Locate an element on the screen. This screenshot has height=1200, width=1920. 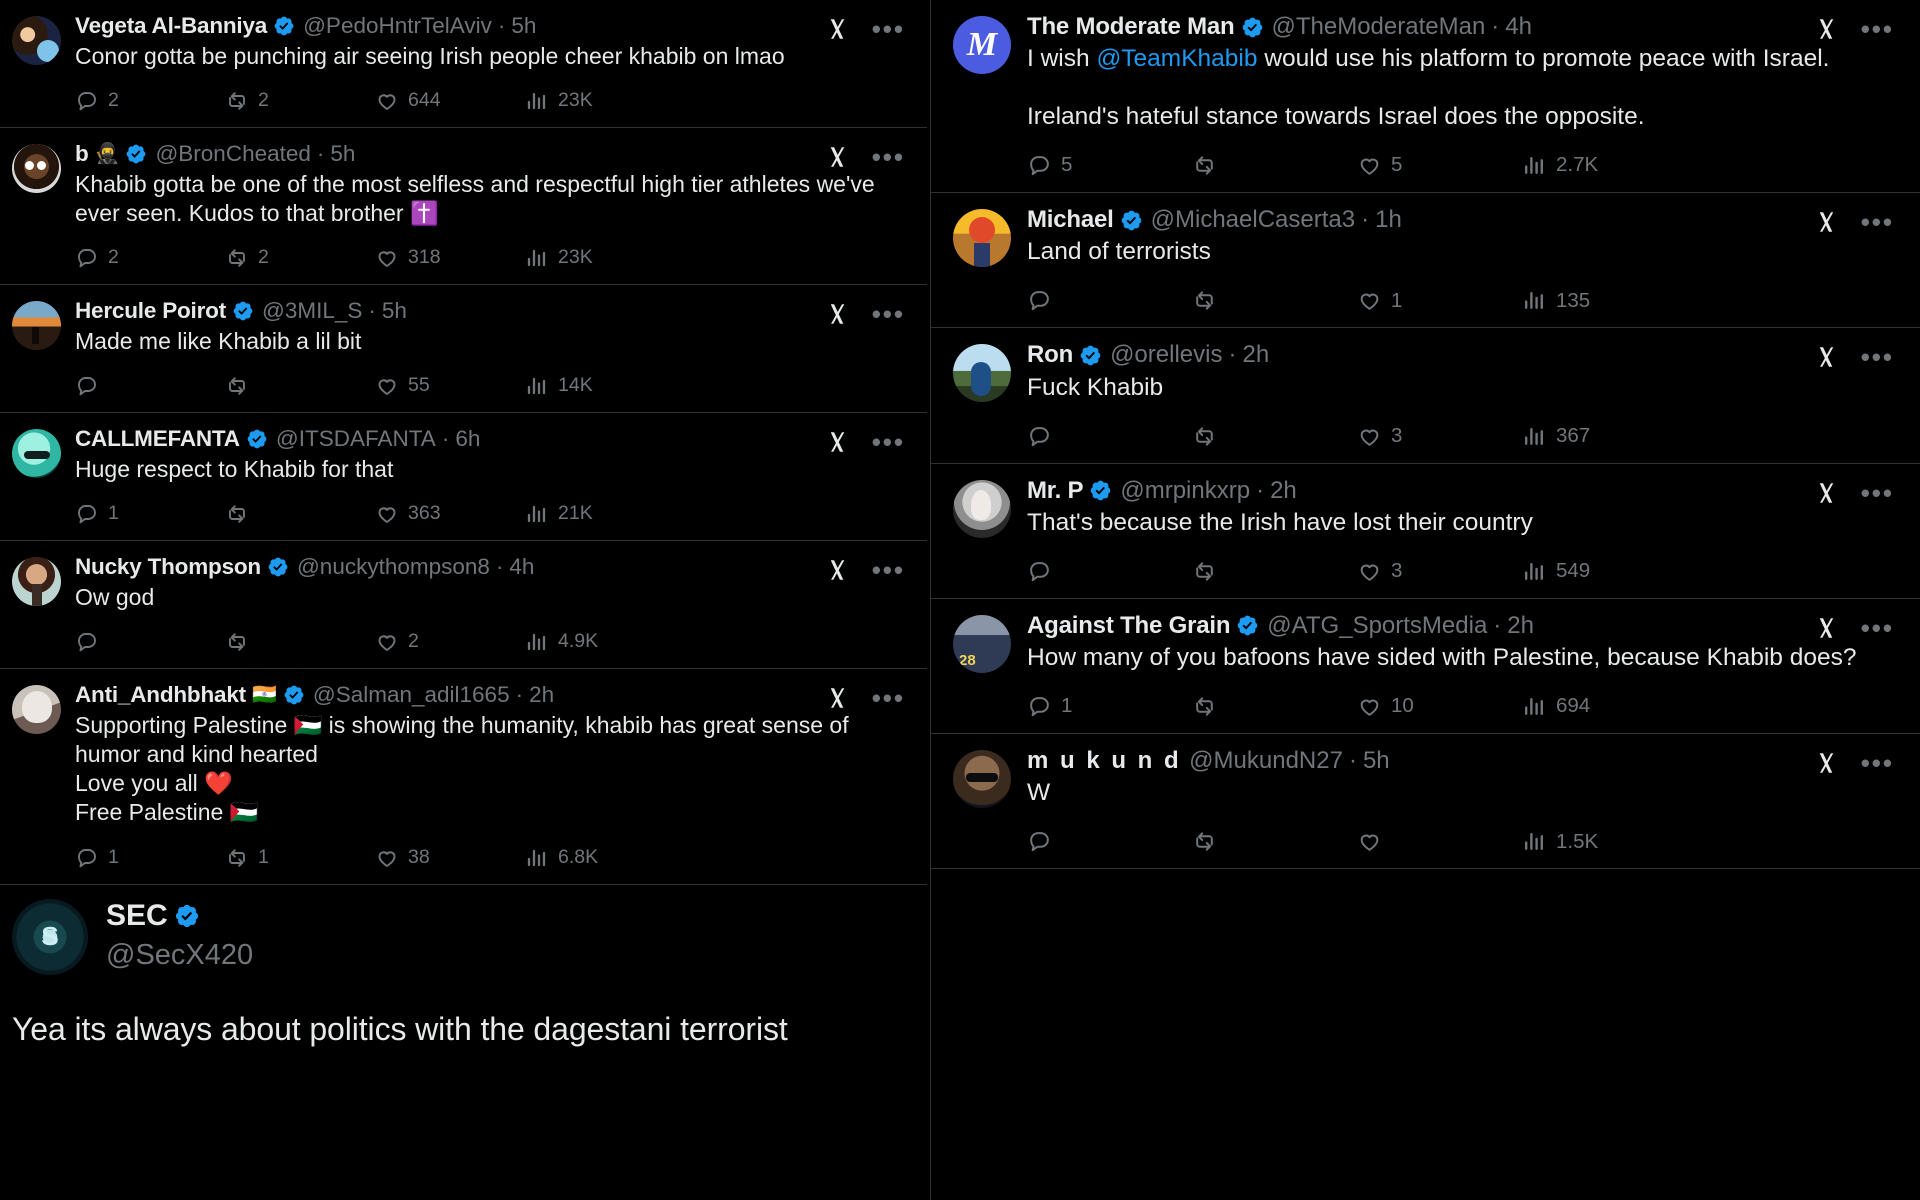
author-handle: @3MIL_S is located at coordinates (312, 311).